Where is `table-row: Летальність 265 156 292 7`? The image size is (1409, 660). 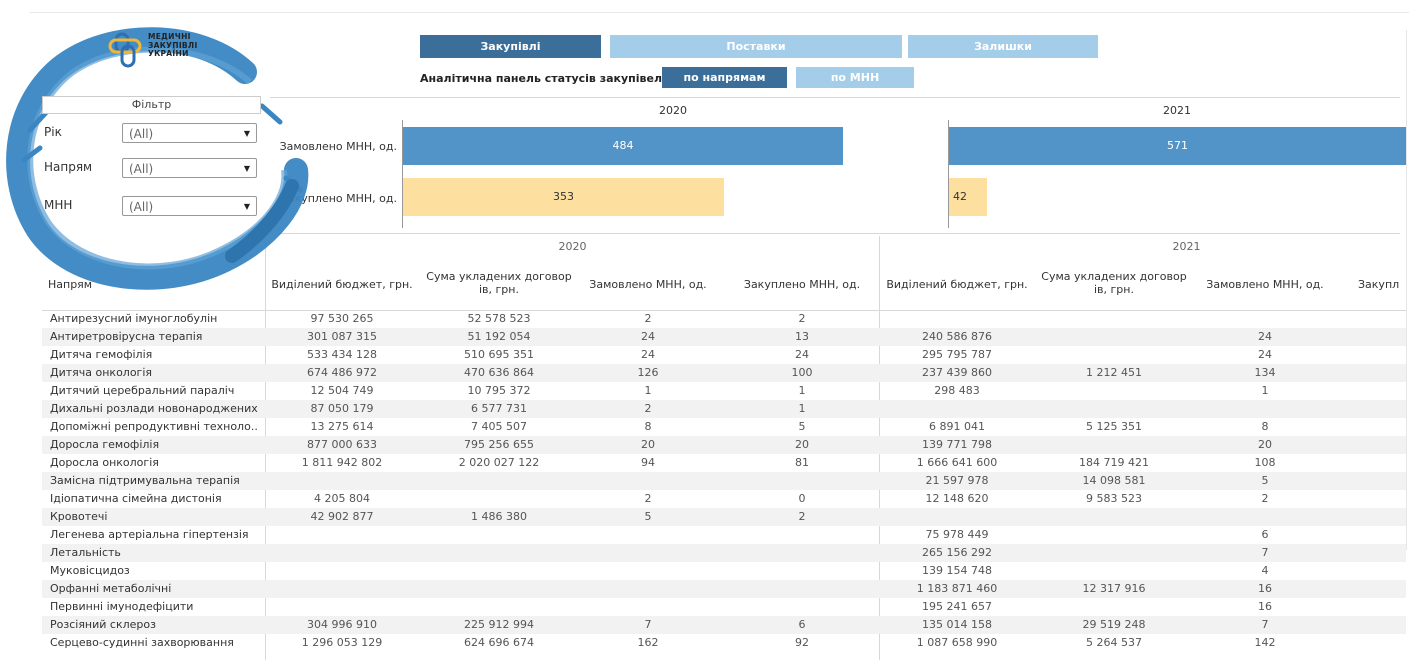 table-row: Летальність 265 156 292 7 is located at coordinates (724, 553).